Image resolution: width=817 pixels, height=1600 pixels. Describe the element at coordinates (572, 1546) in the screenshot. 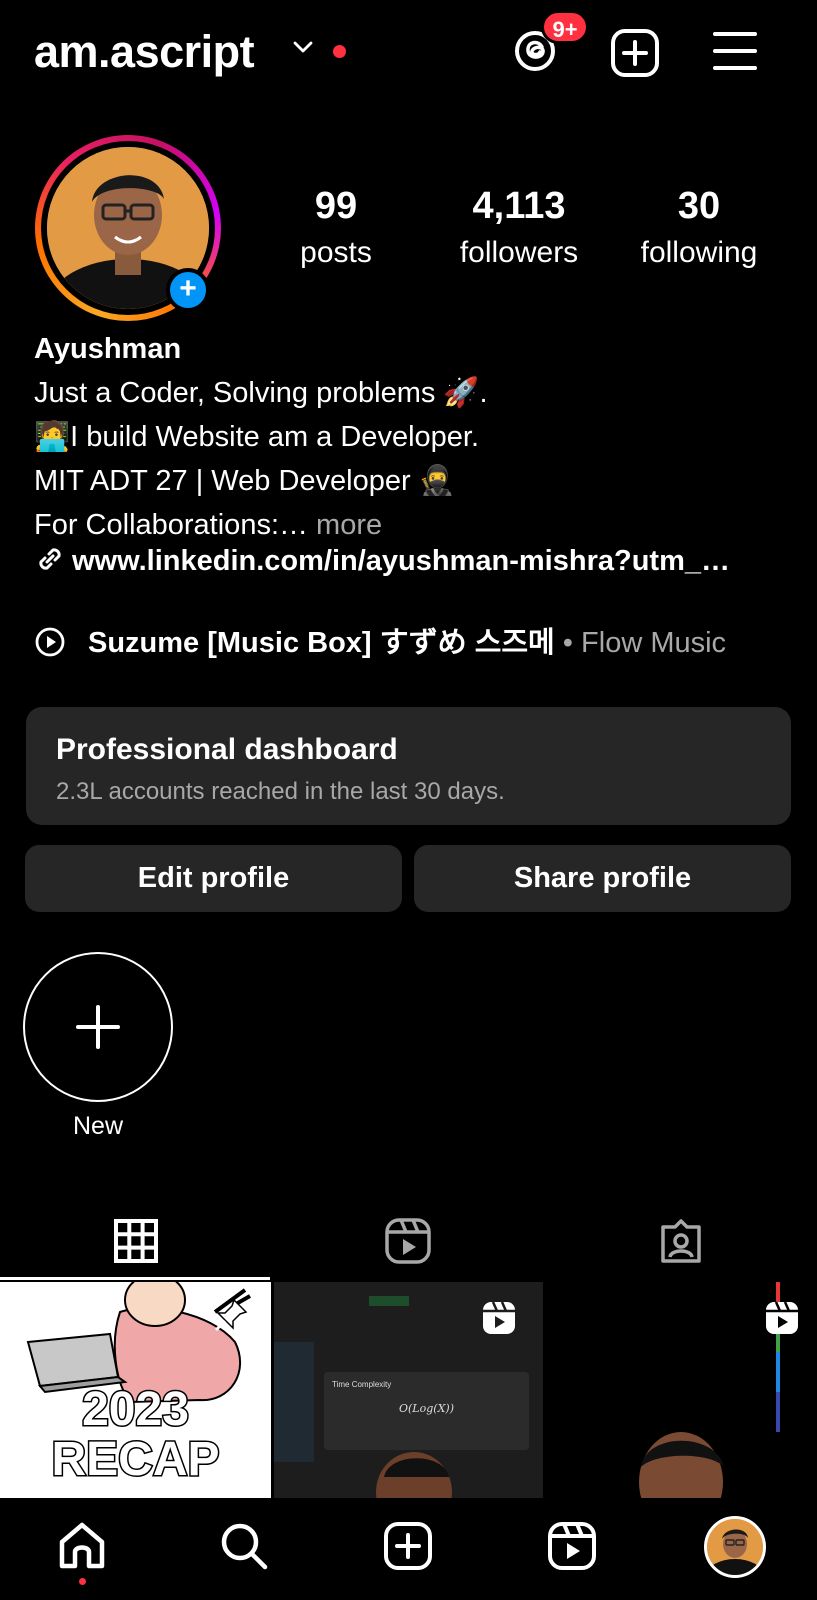

I see `reels-nav-icon` at that location.